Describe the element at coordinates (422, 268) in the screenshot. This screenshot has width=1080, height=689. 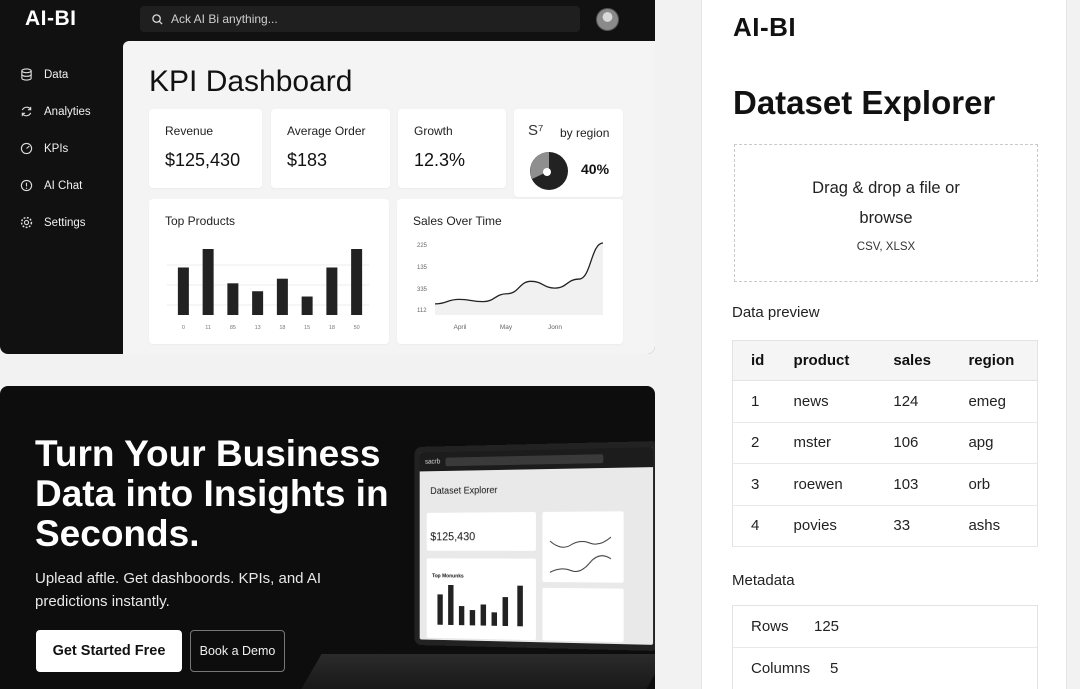
I see `y-tick-label: 135` at that location.